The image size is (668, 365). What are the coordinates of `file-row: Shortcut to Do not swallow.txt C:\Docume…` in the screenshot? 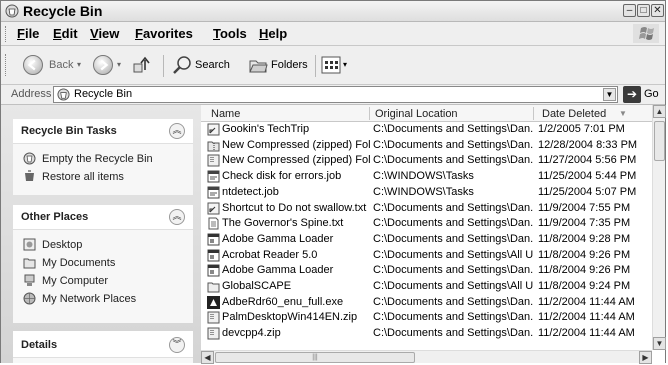 It's located at (426, 208).